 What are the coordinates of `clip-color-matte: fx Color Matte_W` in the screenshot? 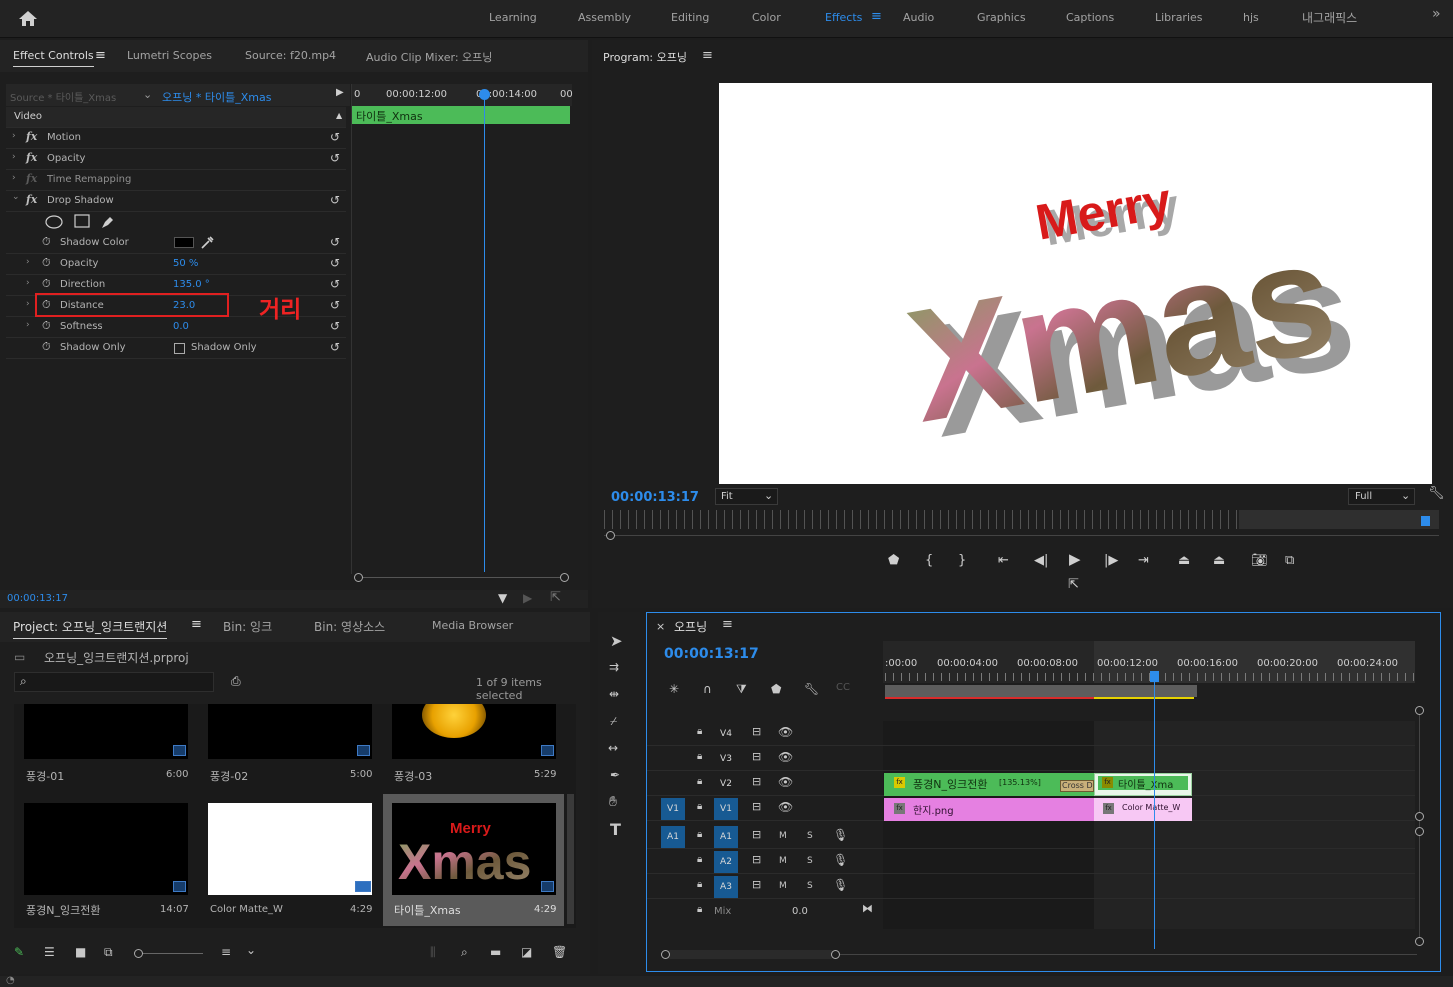 It's located at (1143, 809).